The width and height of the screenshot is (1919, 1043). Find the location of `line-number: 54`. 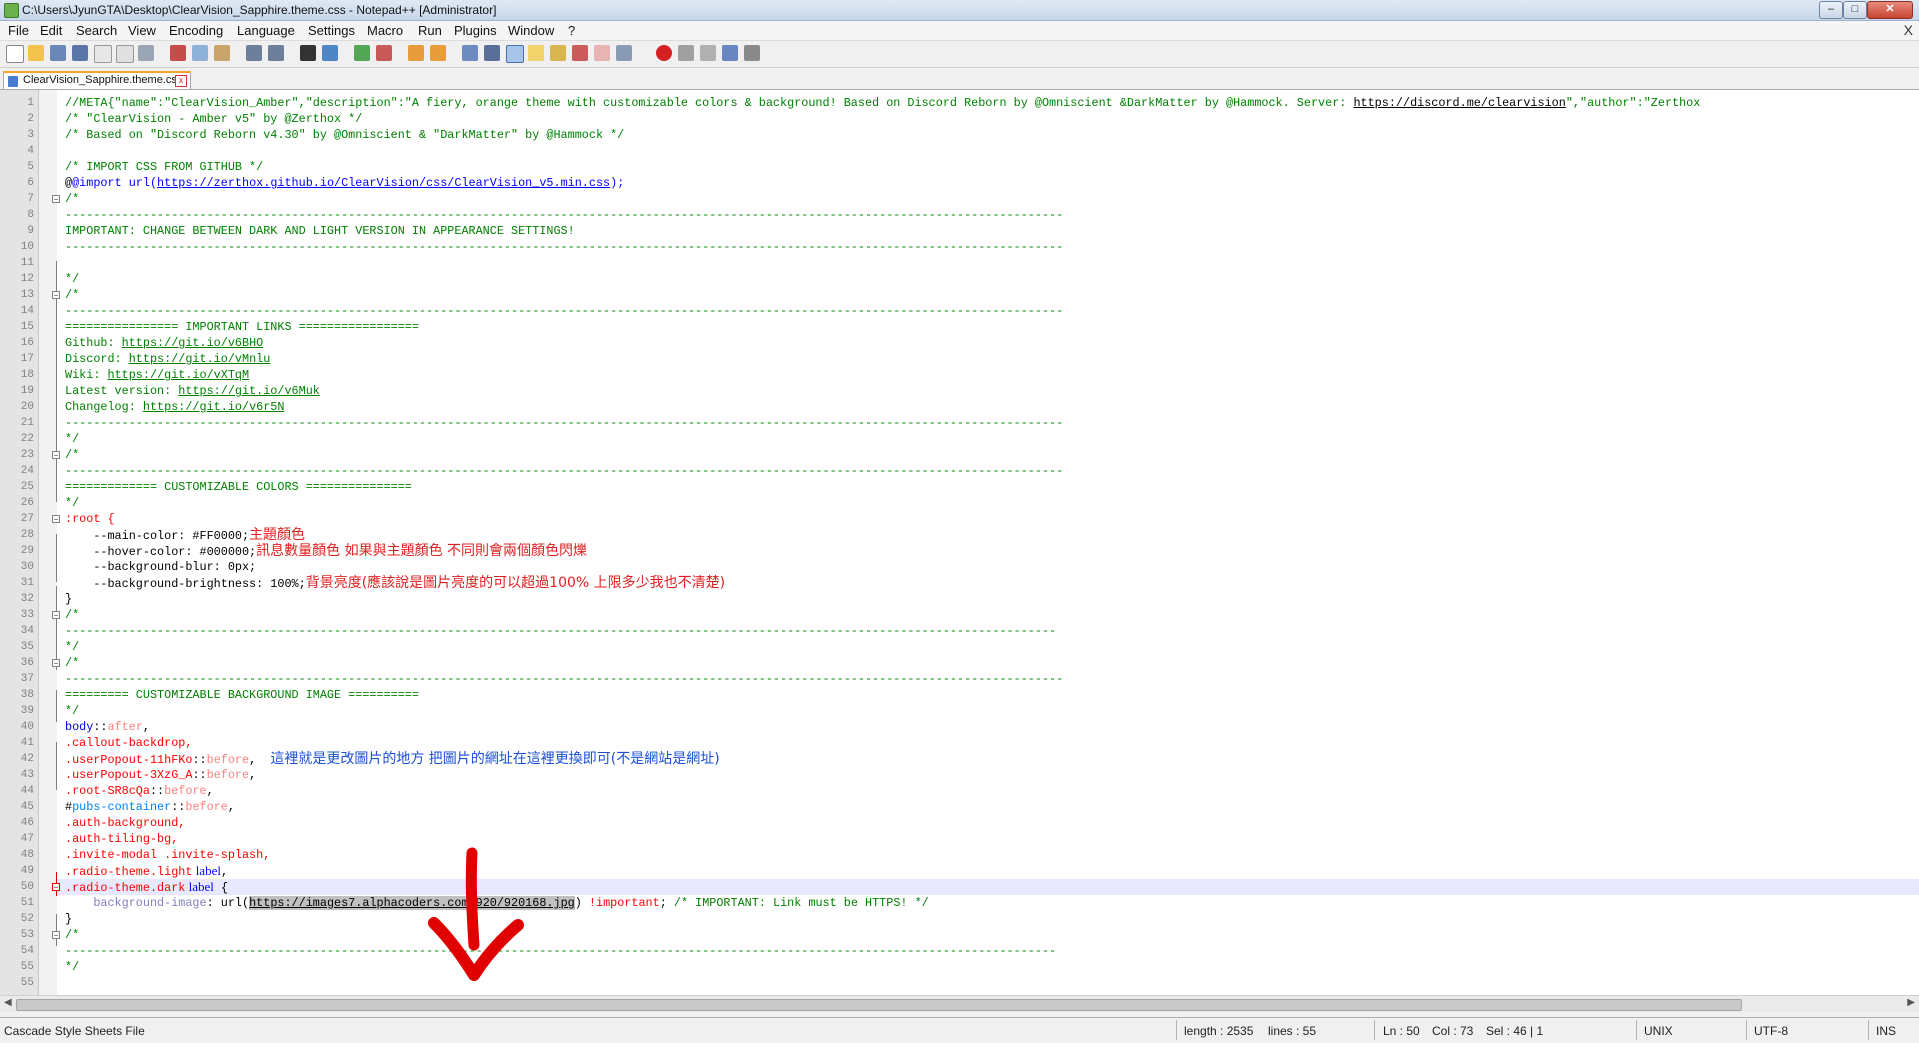

line-number: 54 is located at coordinates (27, 951).